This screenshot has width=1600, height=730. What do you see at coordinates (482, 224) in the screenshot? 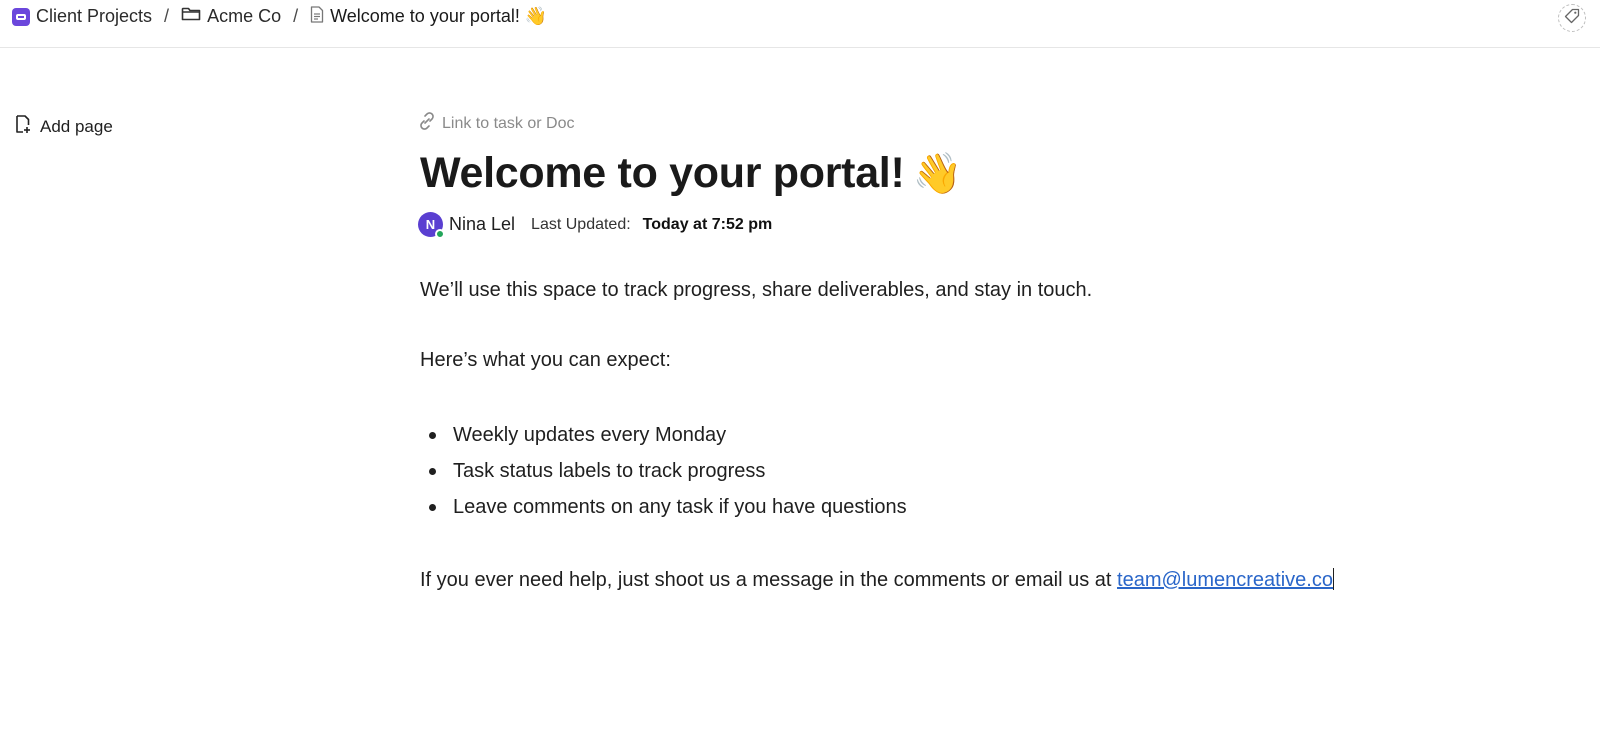
I see `author-name: Nina Lel` at bounding box center [482, 224].